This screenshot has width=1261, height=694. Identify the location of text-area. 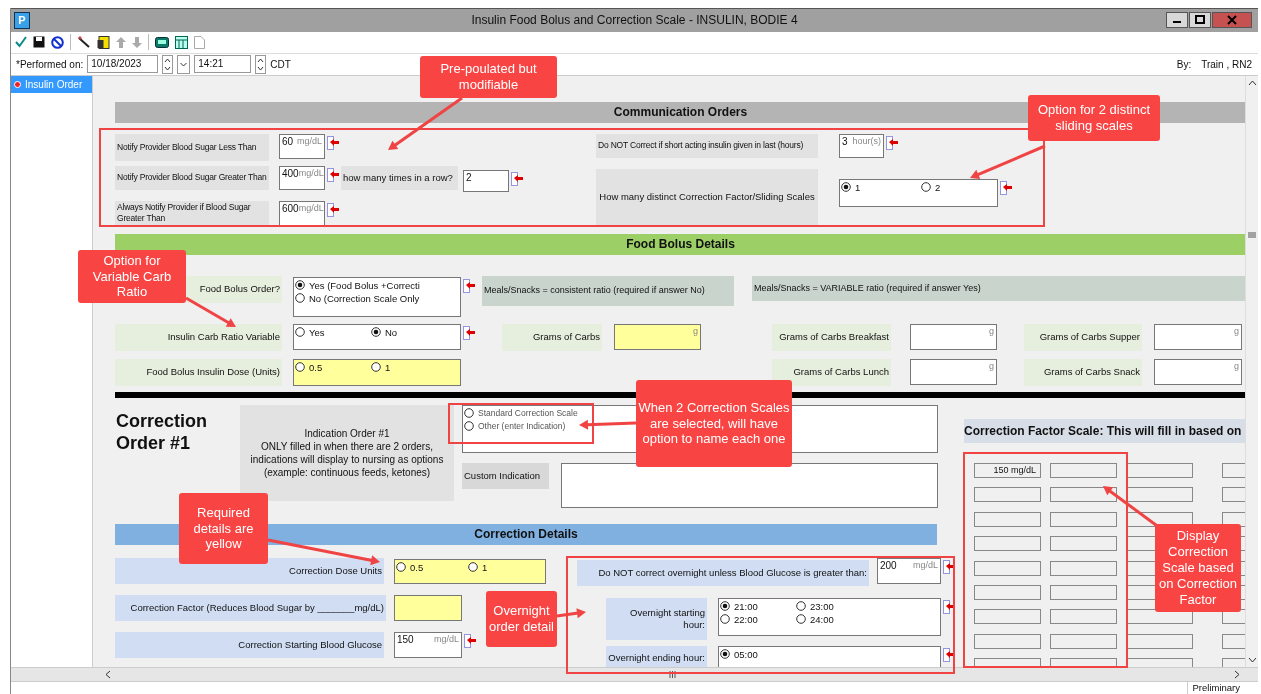
(749, 485).